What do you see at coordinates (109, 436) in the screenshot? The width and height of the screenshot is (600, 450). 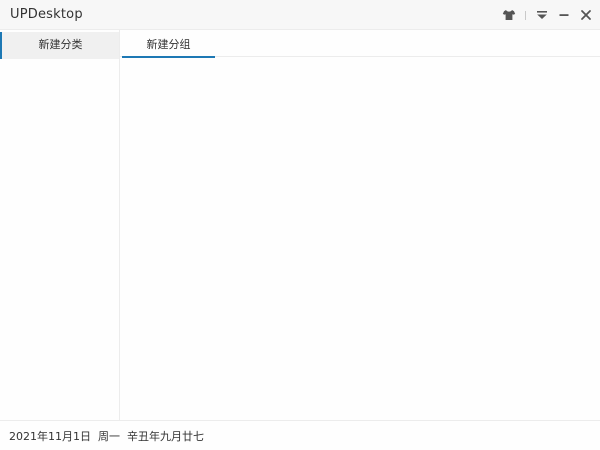 I see `status-weekday: 周一` at bounding box center [109, 436].